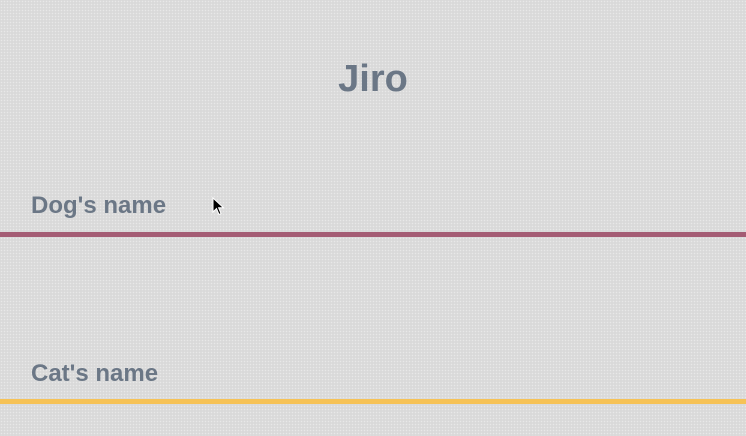 This screenshot has height=436, width=746. What do you see at coordinates (373, 234) in the screenshot?
I see `dog-name-underline` at bounding box center [373, 234].